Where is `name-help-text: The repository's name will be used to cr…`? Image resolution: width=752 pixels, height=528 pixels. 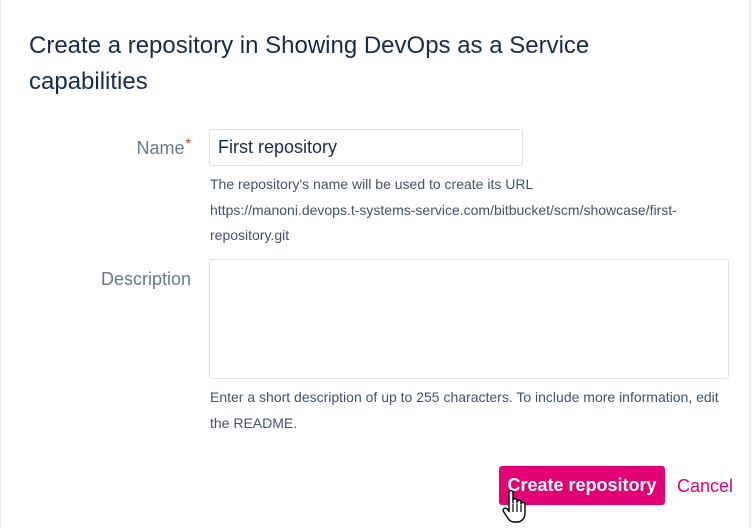 name-help-text: The repository's name will be used to cr… is located at coordinates (470, 210).